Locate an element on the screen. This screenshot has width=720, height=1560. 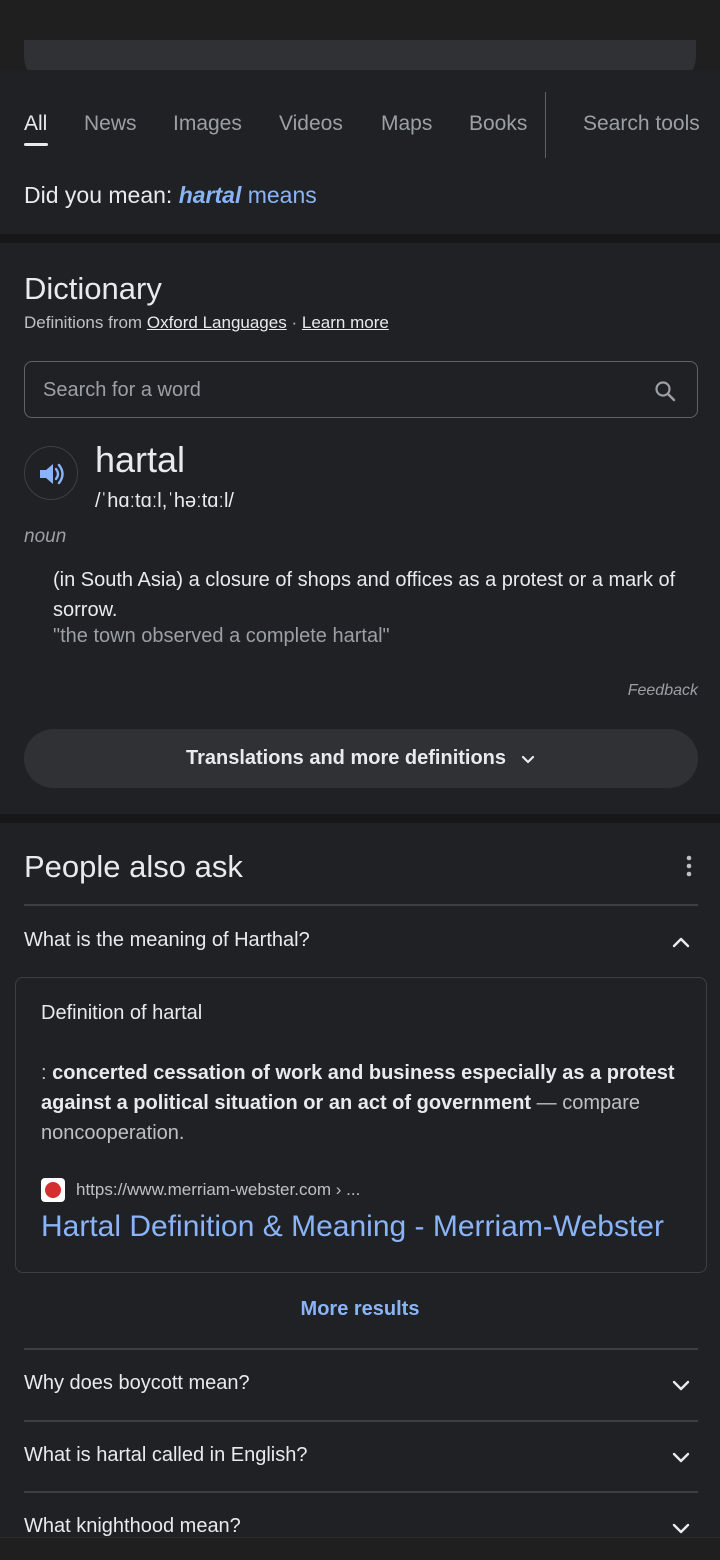
speaker-icon is located at coordinates (52, 474).